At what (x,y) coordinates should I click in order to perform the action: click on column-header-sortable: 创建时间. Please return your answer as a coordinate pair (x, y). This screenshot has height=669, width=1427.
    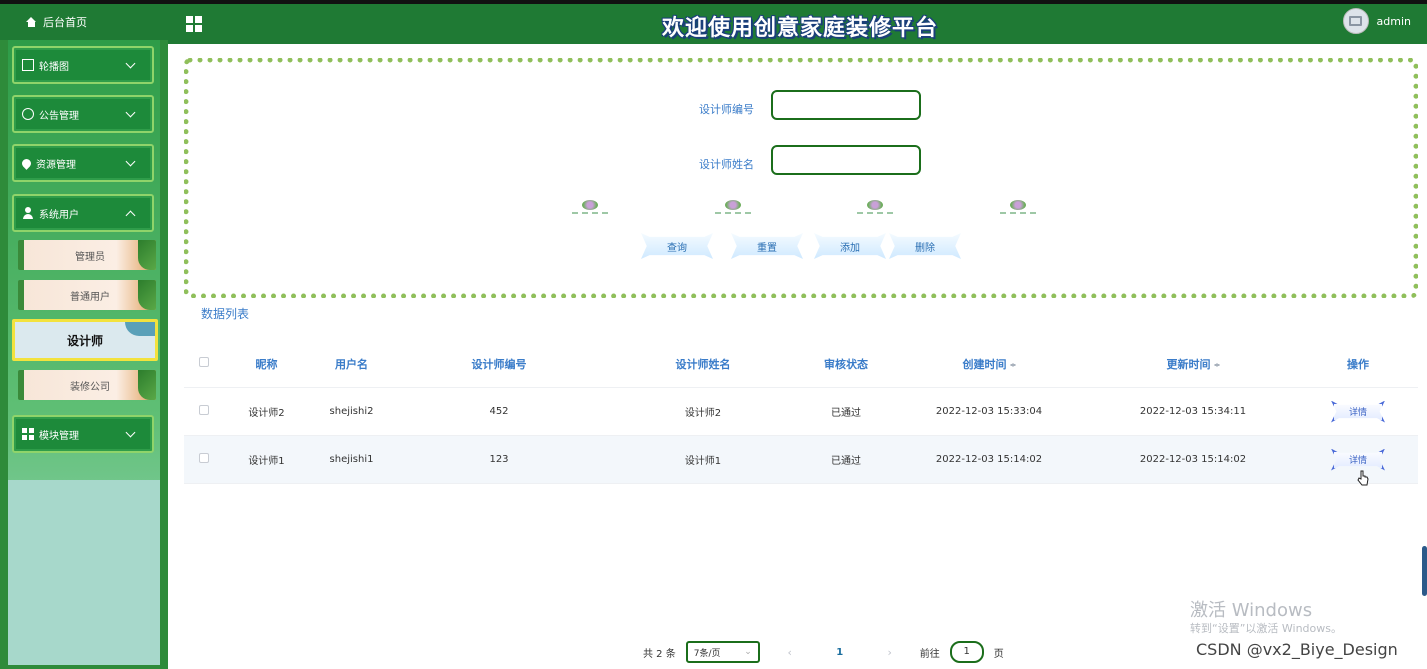
    Looking at the image, I should click on (989, 364).